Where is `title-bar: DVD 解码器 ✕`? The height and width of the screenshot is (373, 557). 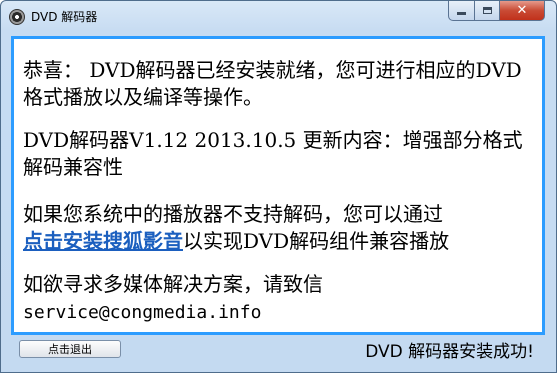 title-bar: DVD 解码器 ✕ is located at coordinates (278, 16).